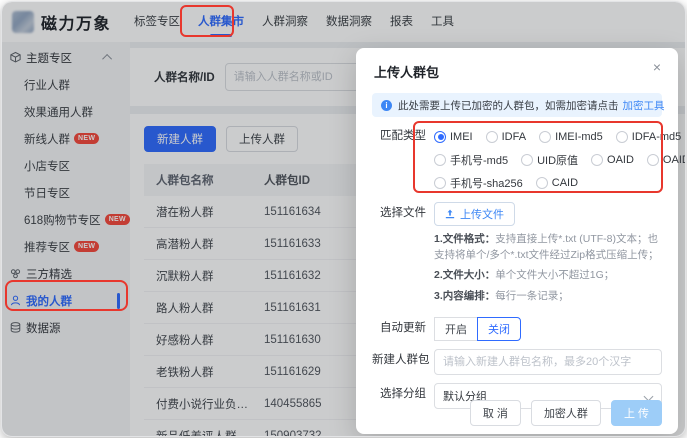  Describe the element at coordinates (479, 160) in the screenshot. I see `radio-label: 手机号-md5` at that location.